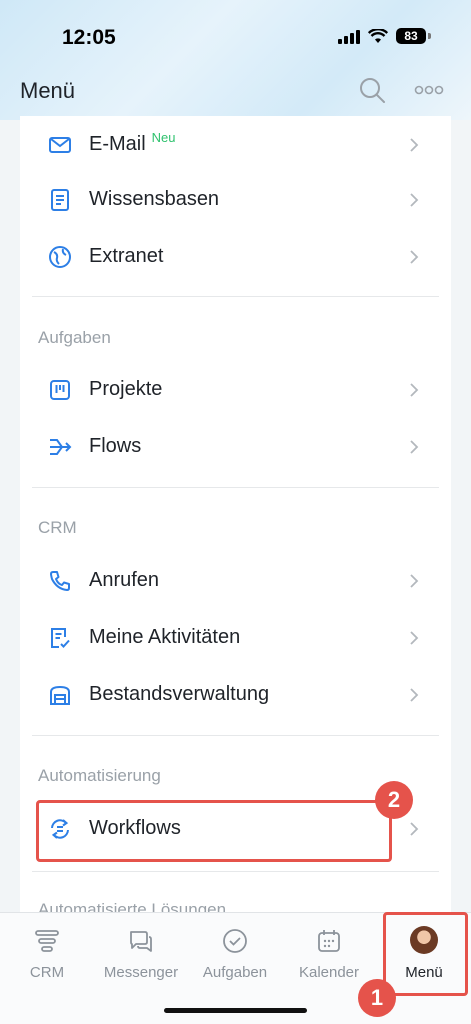 The height and width of the screenshot is (1024, 471). I want to click on status-icons: 83, so click(384, 36).